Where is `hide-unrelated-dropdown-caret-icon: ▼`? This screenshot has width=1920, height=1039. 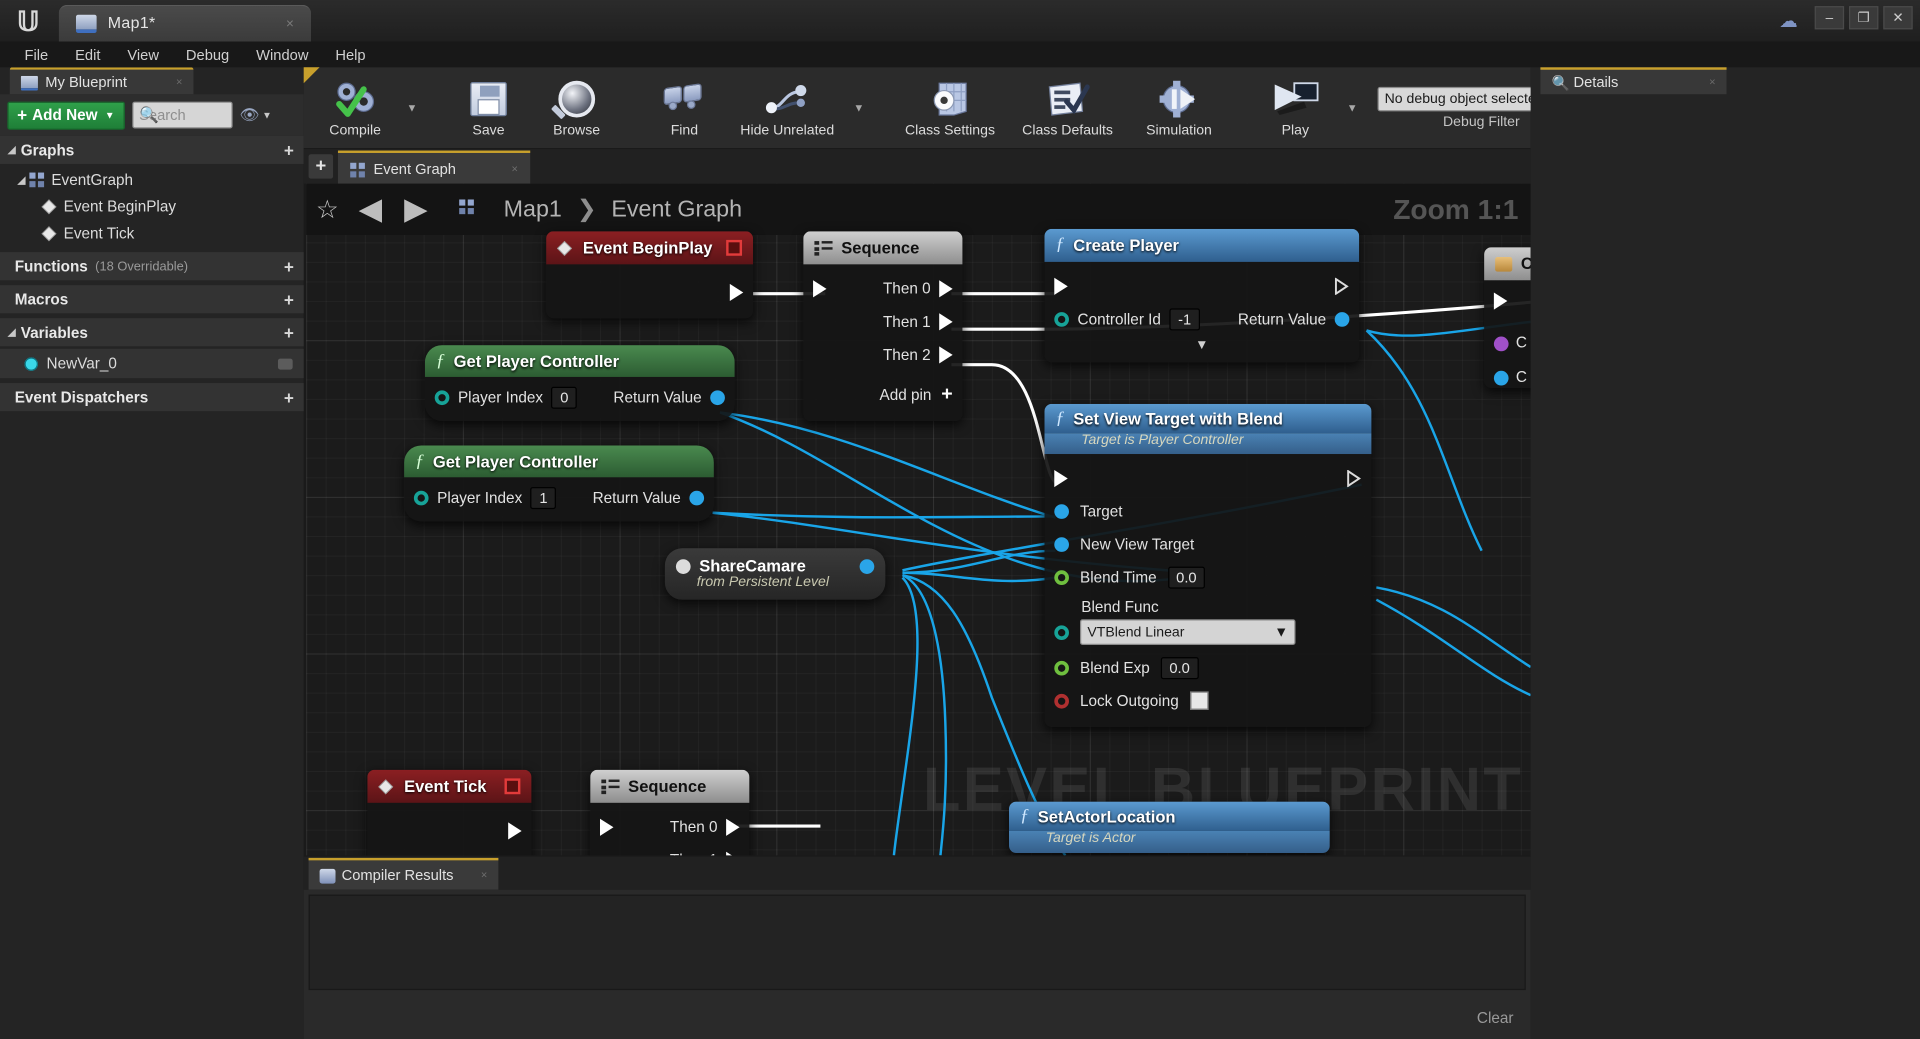 hide-unrelated-dropdown-caret-icon: ▼ is located at coordinates (859, 108).